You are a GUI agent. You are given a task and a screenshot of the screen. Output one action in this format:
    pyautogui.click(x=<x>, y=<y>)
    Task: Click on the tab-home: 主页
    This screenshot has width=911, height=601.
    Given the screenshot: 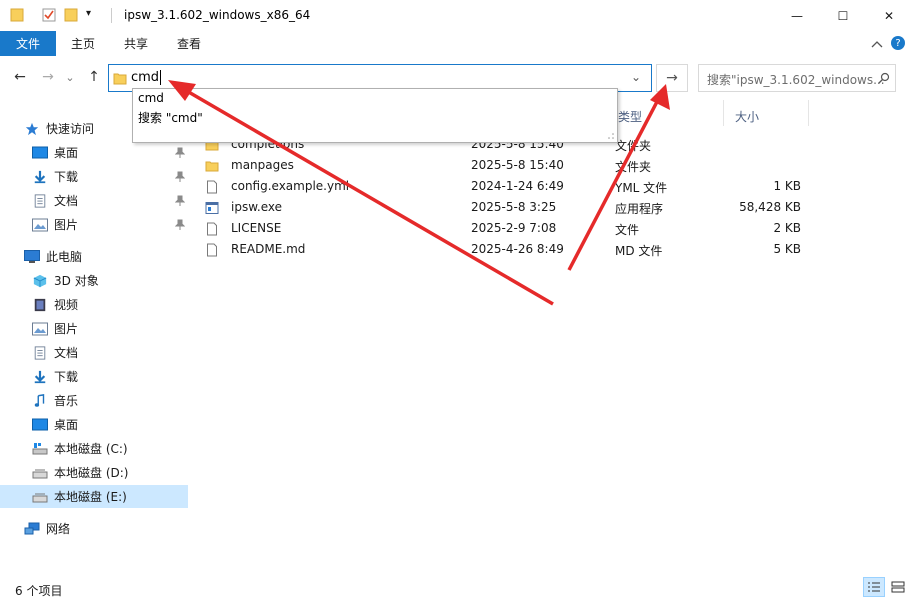 What is the action you would take?
    pyautogui.click(x=83, y=43)
    